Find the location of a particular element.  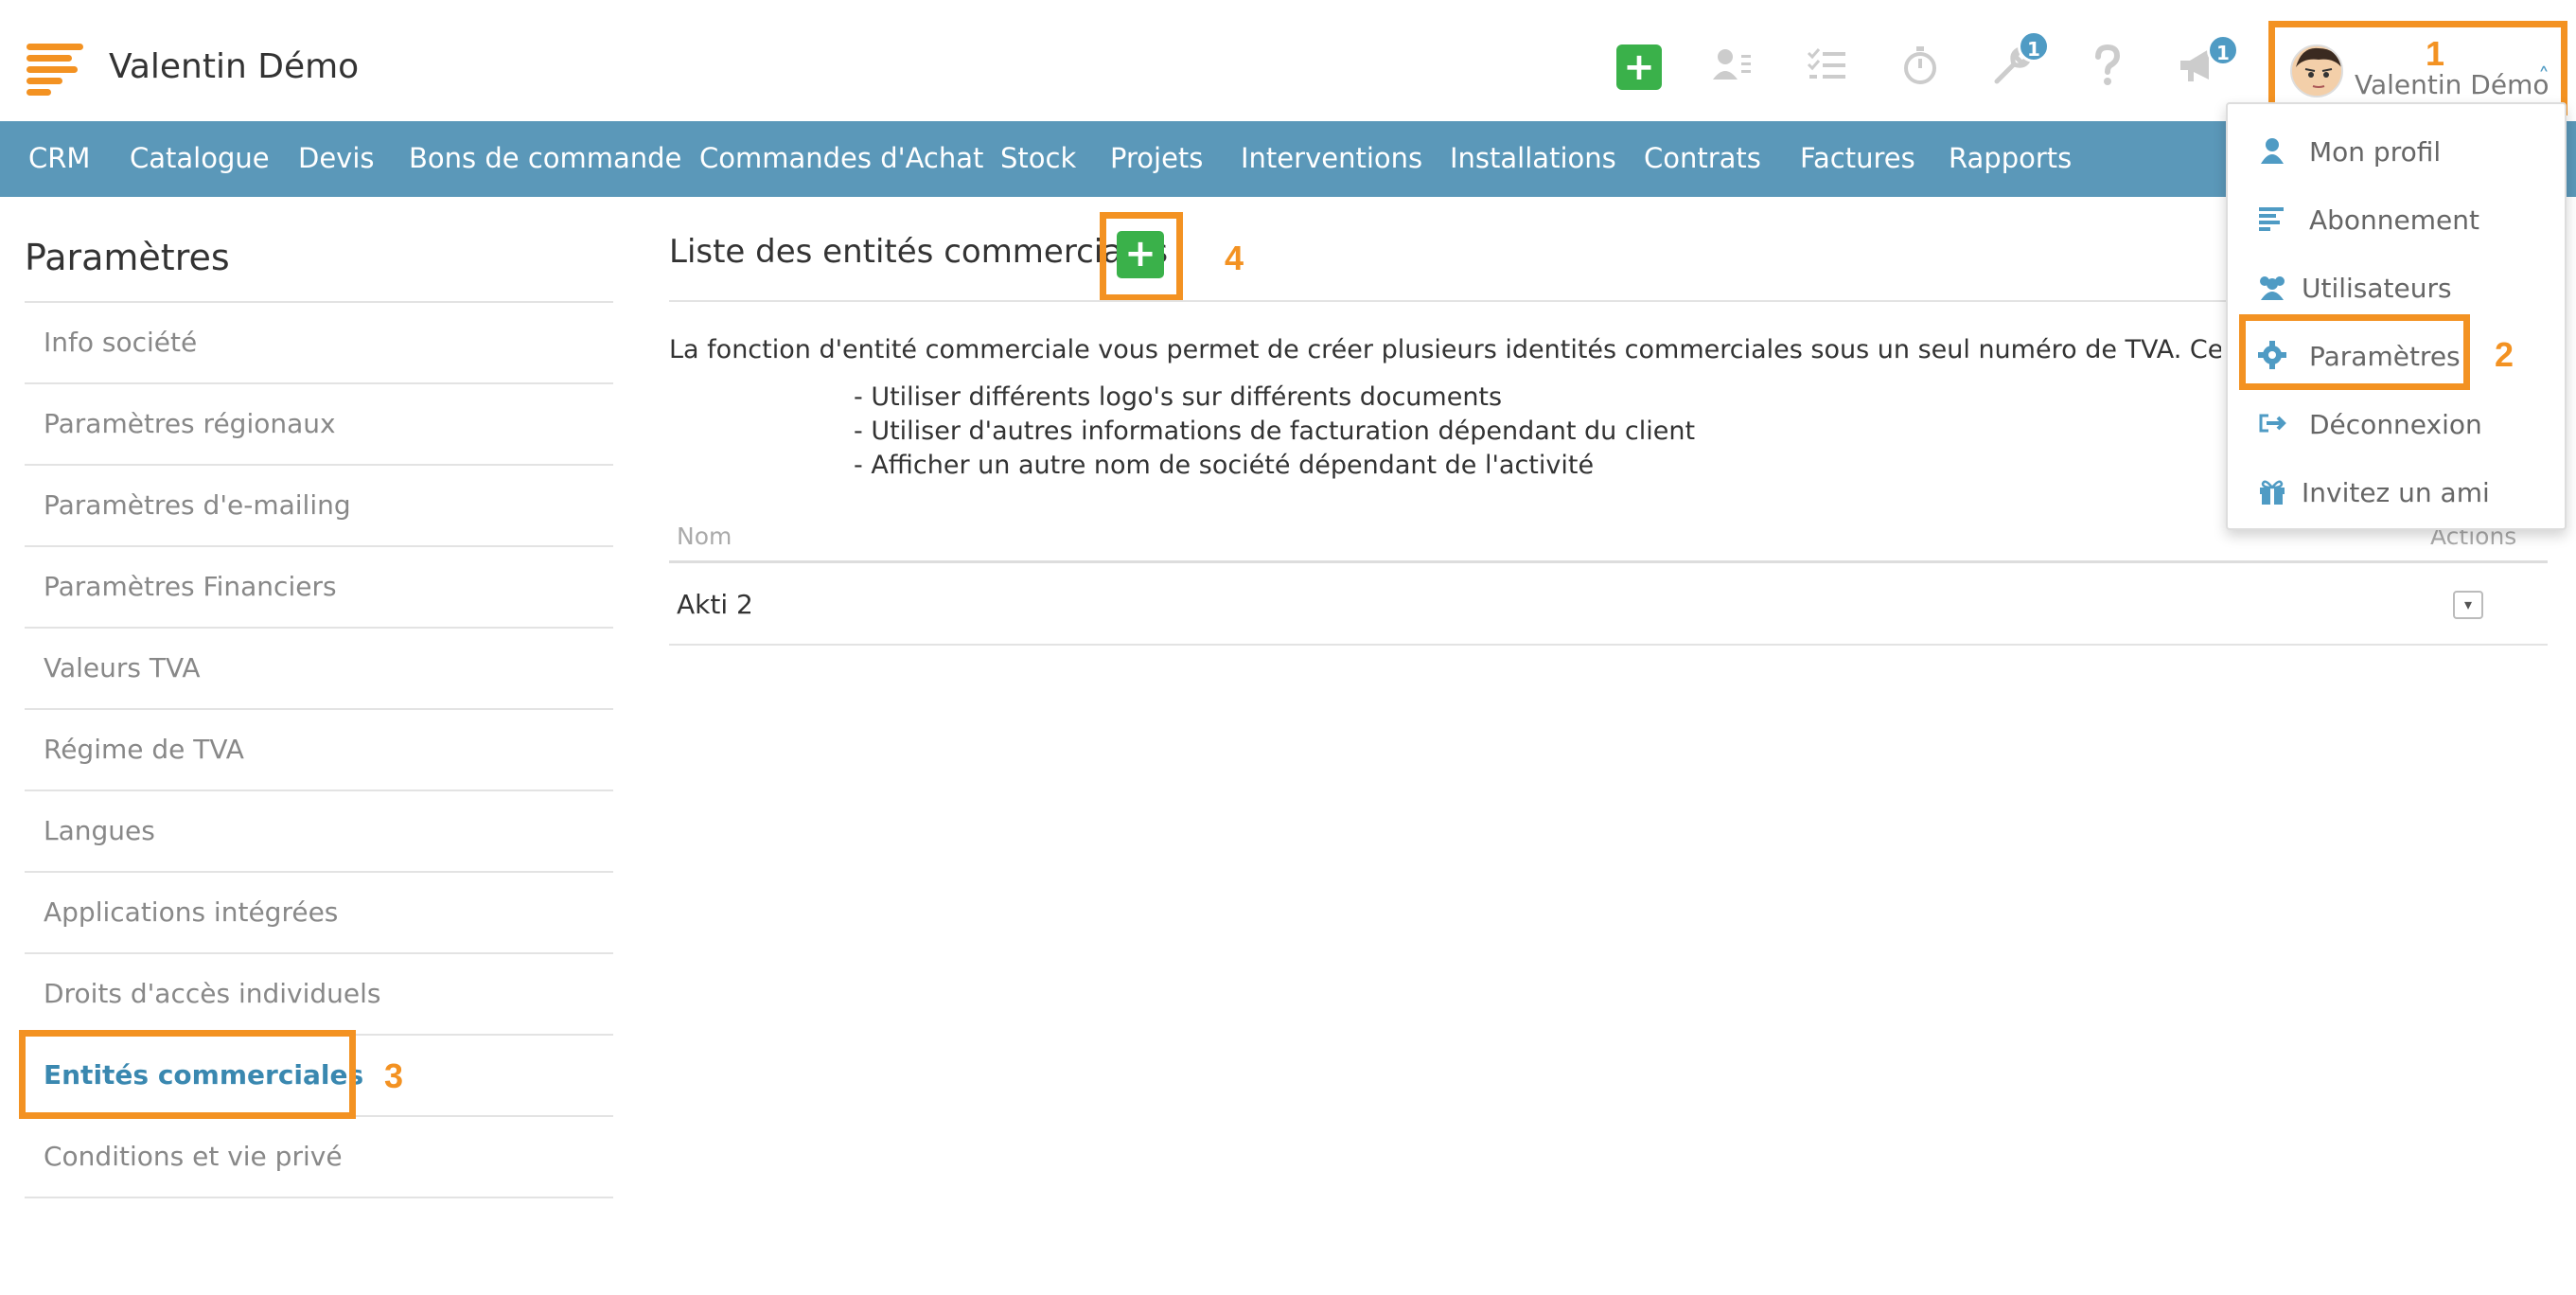

app-title: Valentin Démo is located at coordinates (234, 66).